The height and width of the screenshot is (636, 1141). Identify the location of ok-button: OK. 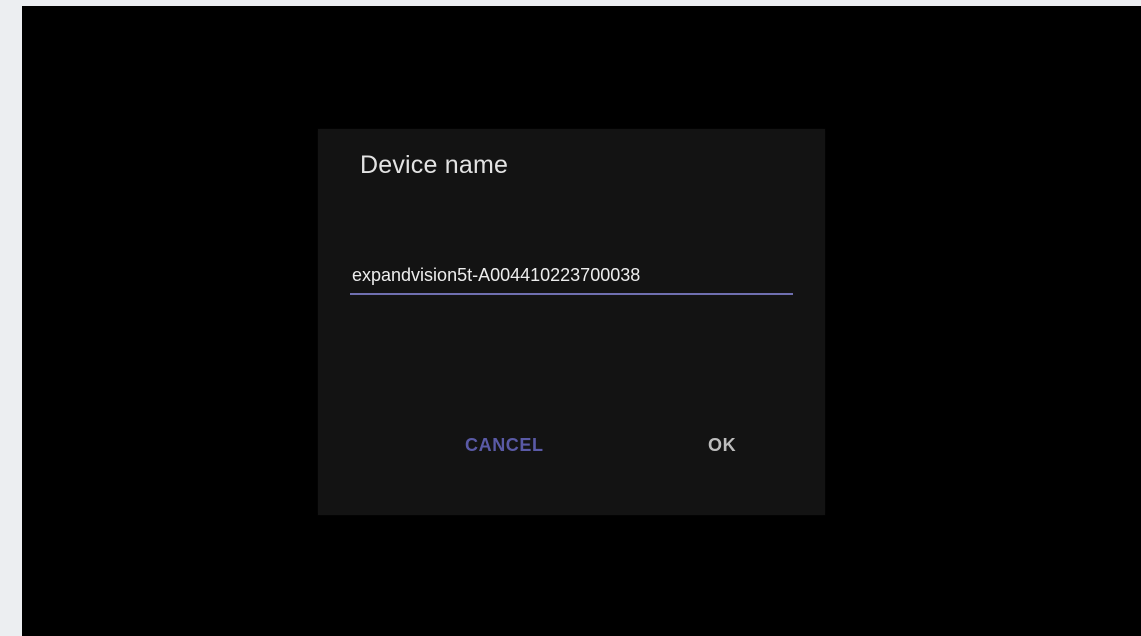
(722, 445).